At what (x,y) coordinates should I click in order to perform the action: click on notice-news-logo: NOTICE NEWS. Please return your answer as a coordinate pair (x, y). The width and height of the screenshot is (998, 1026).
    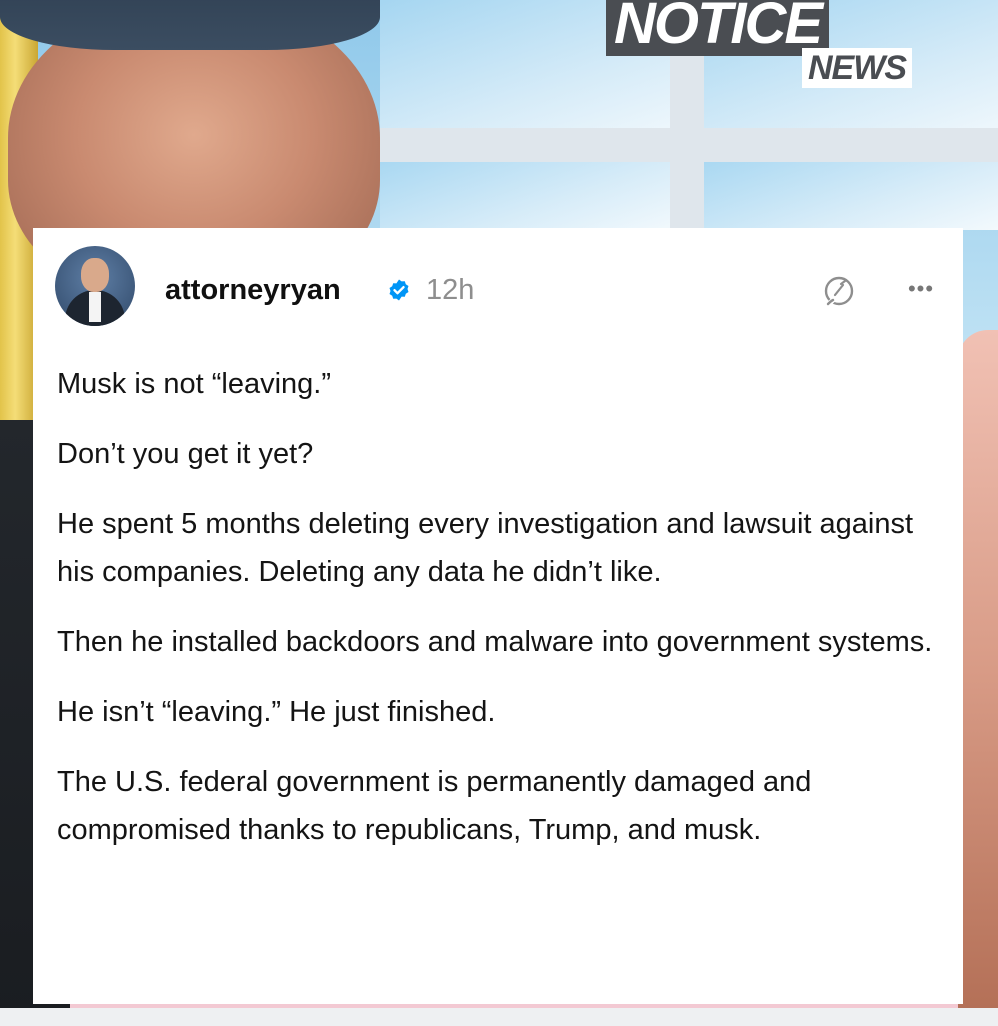
    Looking at the image, I should click on (771, 46).